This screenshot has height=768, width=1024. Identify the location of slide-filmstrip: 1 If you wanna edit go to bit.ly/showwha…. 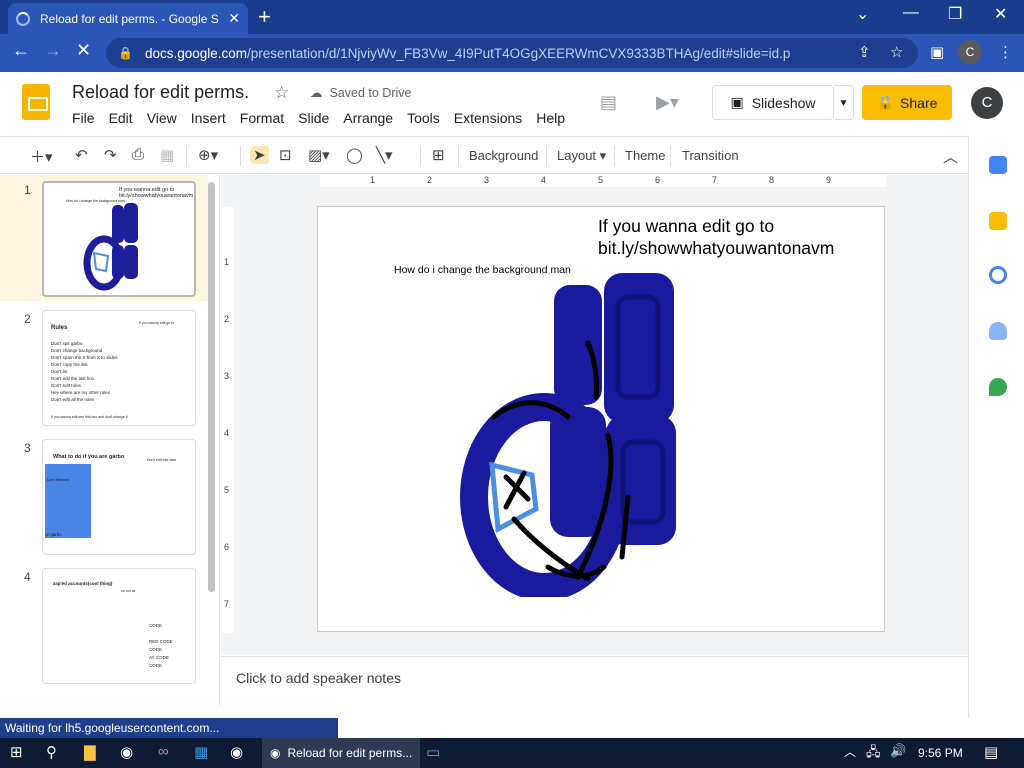
(110, 440).